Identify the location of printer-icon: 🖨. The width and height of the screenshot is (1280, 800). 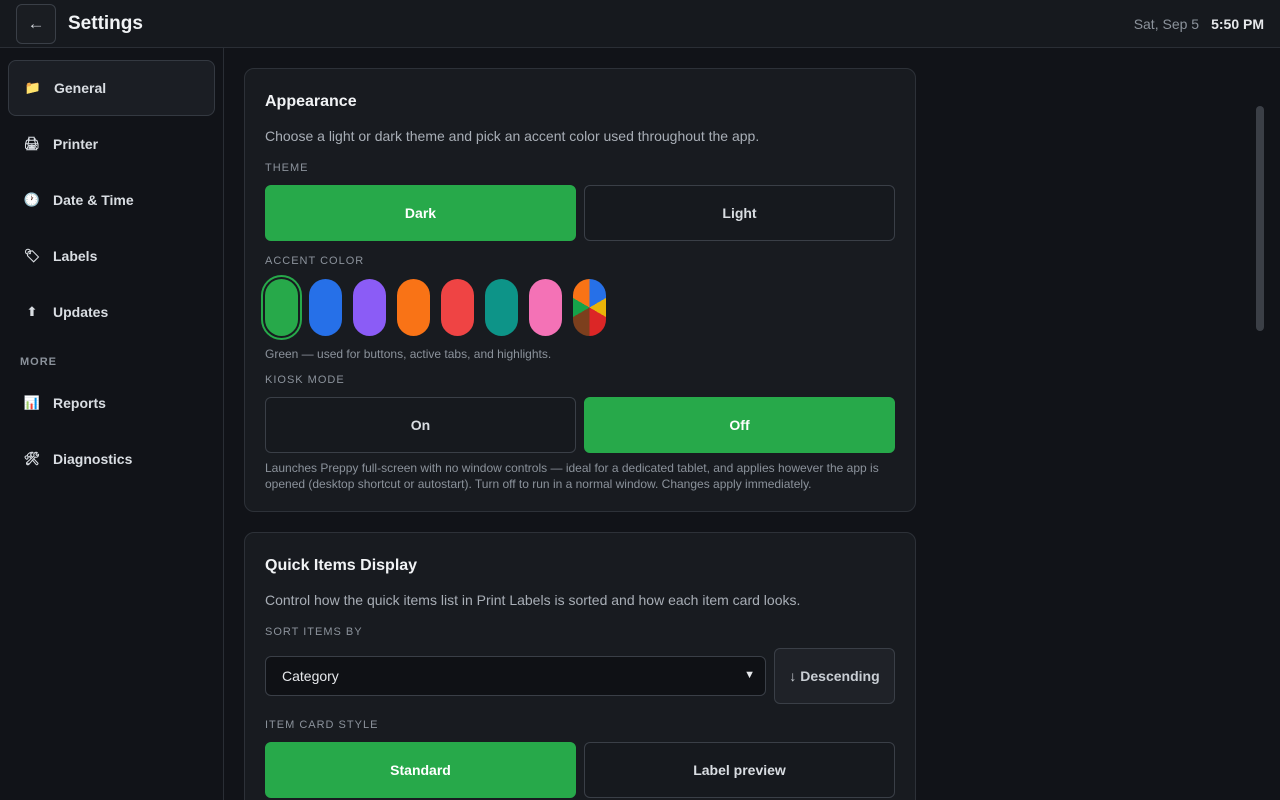
(32, 143).